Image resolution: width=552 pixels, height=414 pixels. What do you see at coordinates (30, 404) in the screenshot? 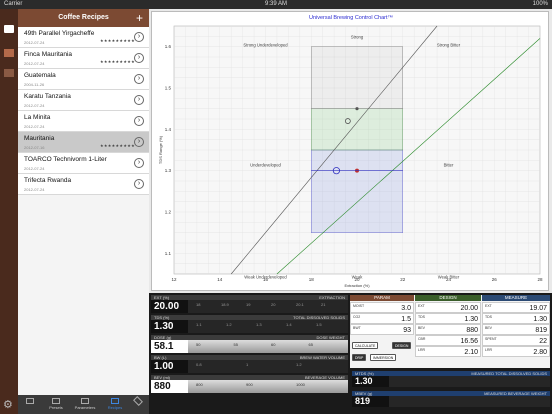
I see `grid-tab` at bounding box center [30, 404].